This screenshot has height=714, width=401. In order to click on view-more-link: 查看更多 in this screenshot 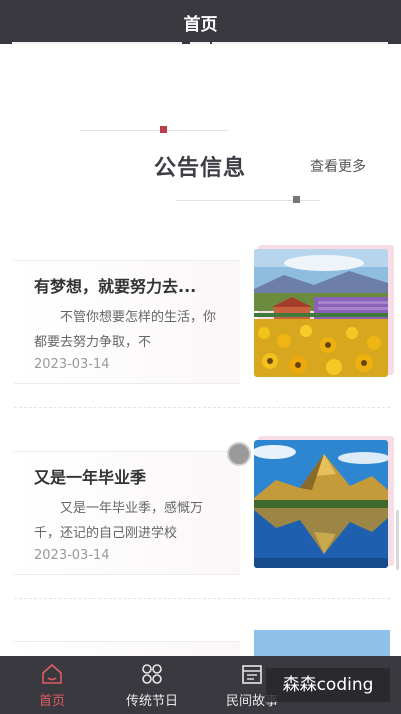, I will do `click(338, 166)`.